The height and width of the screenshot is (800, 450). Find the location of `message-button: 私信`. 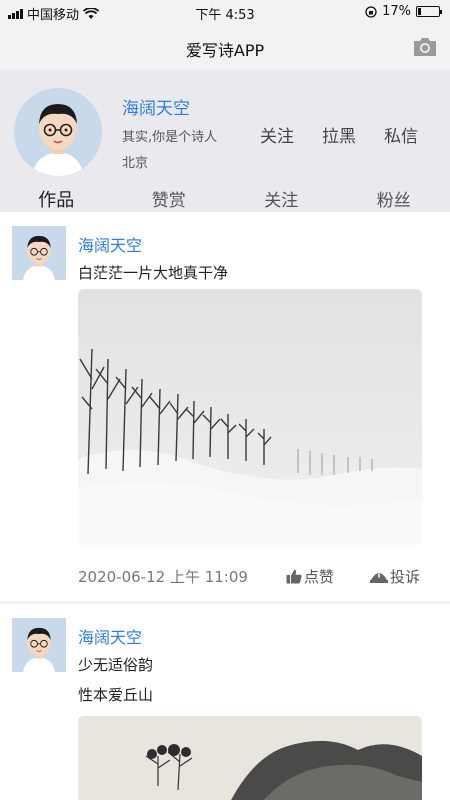

message-button: 私信 is located at coordinates (401, 134).